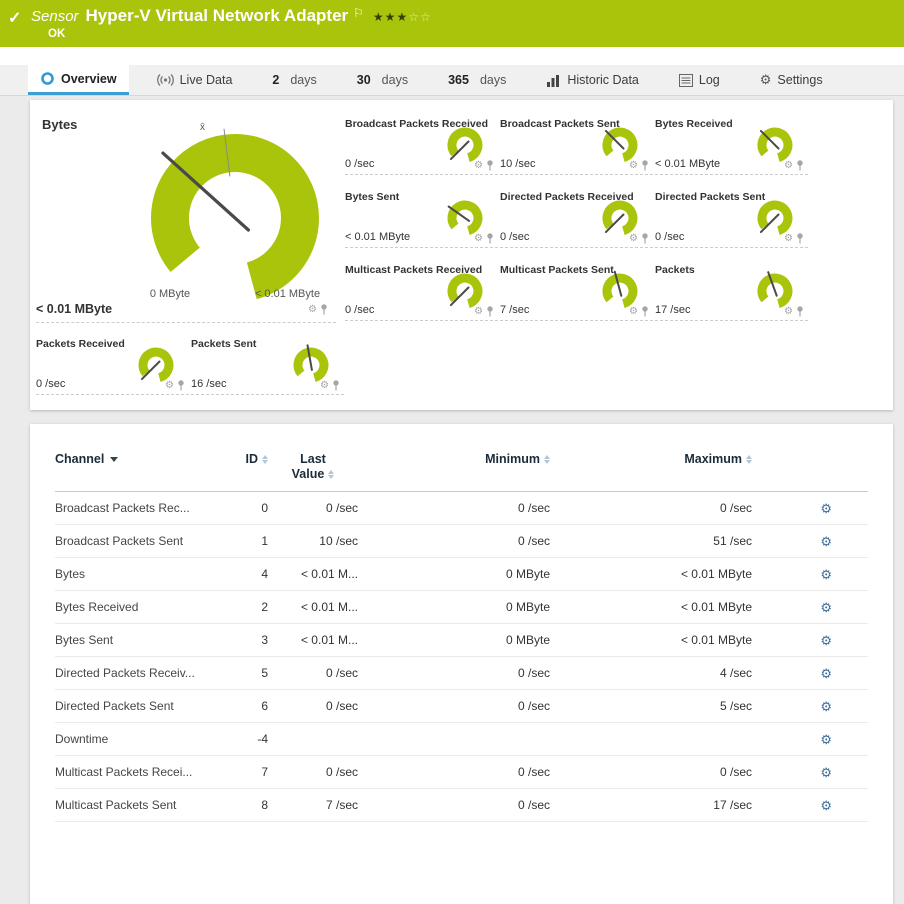 The height and width of the screenshot is (904, 904). I want to click on gauge-card: Bytes Received < 0.01 MByte ⚙, so click(732, 152).